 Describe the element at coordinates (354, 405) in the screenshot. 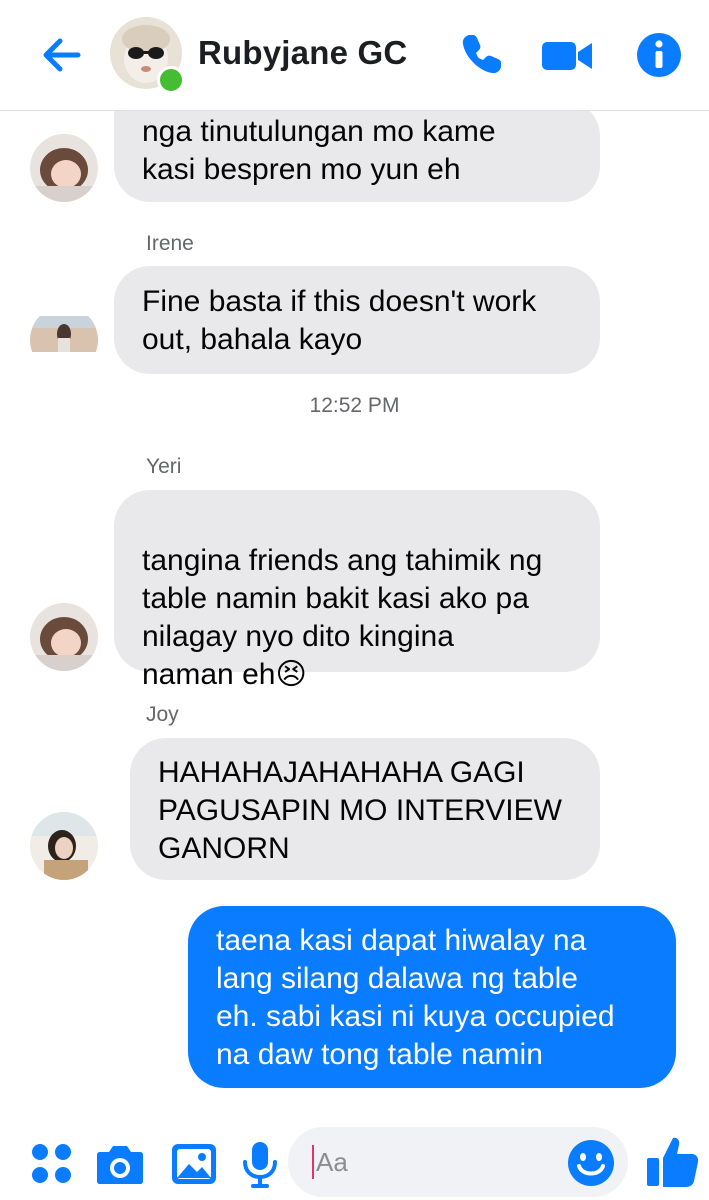

I see `message-timestamp: 12:52 PM` at that location.